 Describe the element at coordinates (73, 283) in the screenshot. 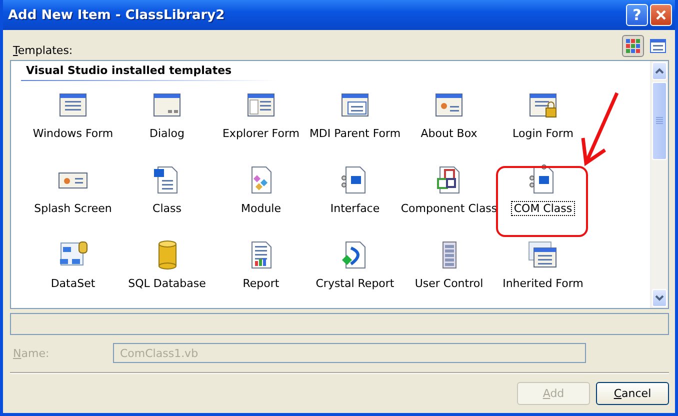

I see `template-item: DataSet` at that location.